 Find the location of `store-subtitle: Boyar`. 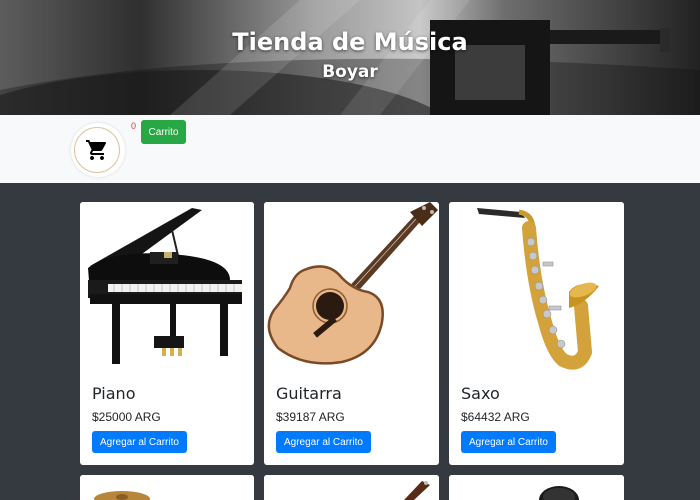

store-subtitle: Boyar is located at coordinates (350, 72).